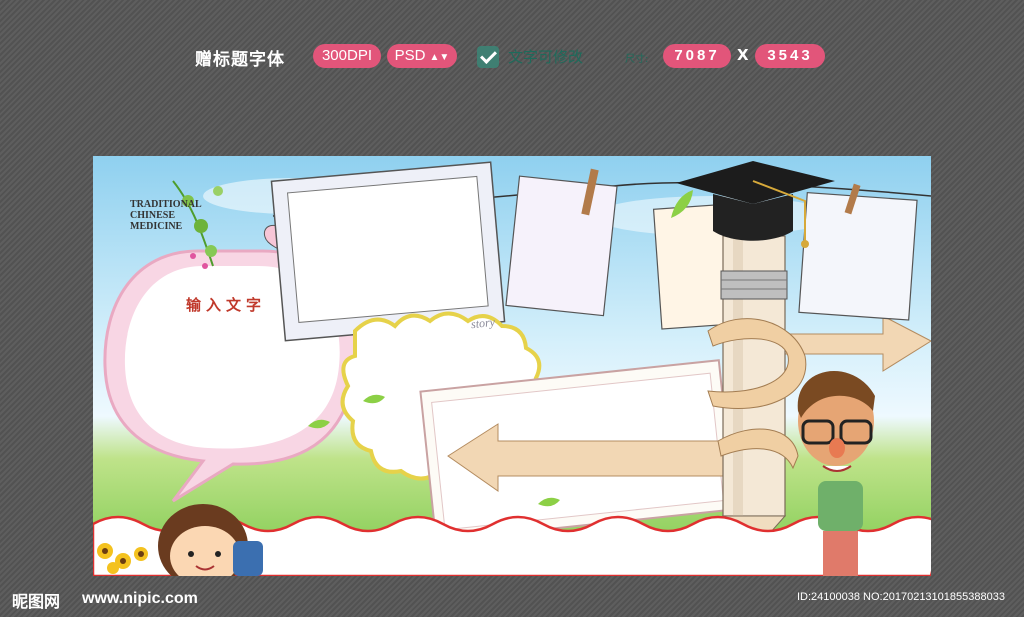  Describe the element at coordinates (546, 57) in the screenshot. I see `editable-text-label: 文字可修改` at that location.